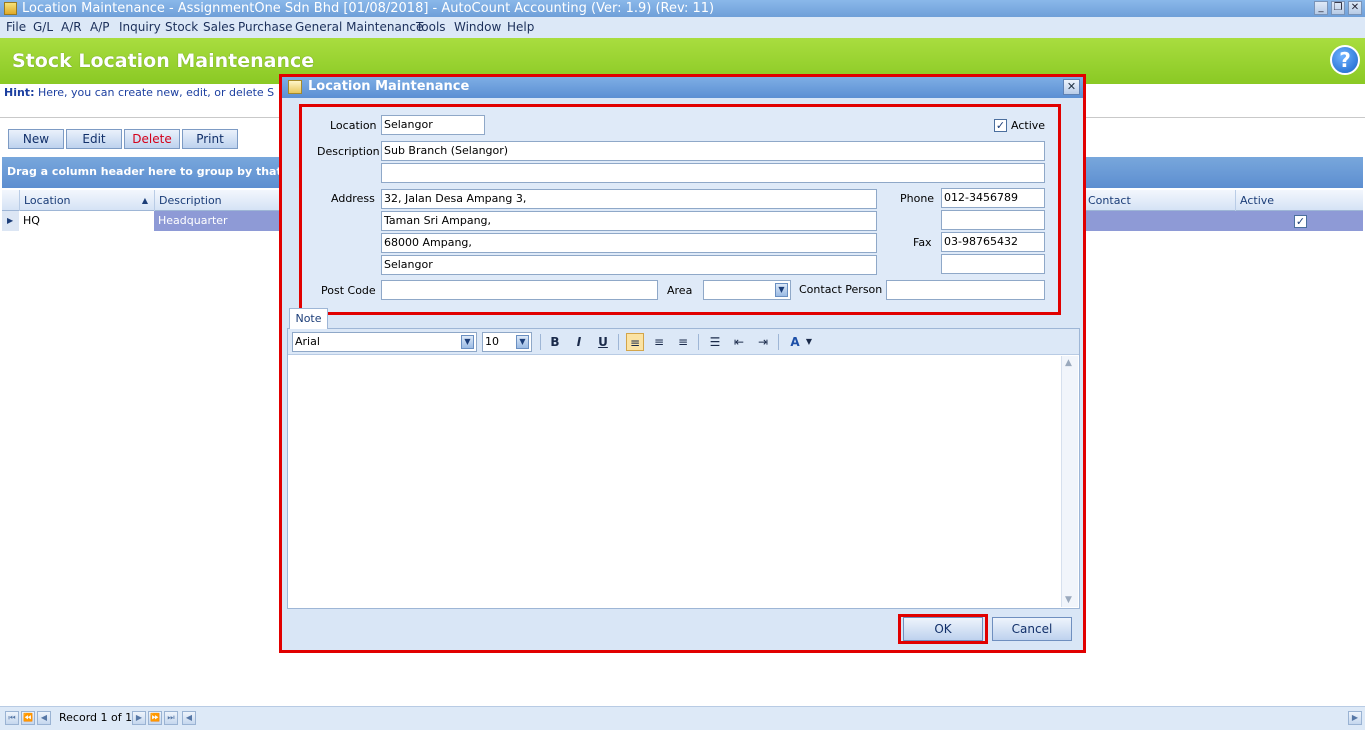 The width and height of the screenshot is (1365, 730). Describe the element at coordinates (100, 27) in the screenshot. I see `menu-ap: A/P` at that location.